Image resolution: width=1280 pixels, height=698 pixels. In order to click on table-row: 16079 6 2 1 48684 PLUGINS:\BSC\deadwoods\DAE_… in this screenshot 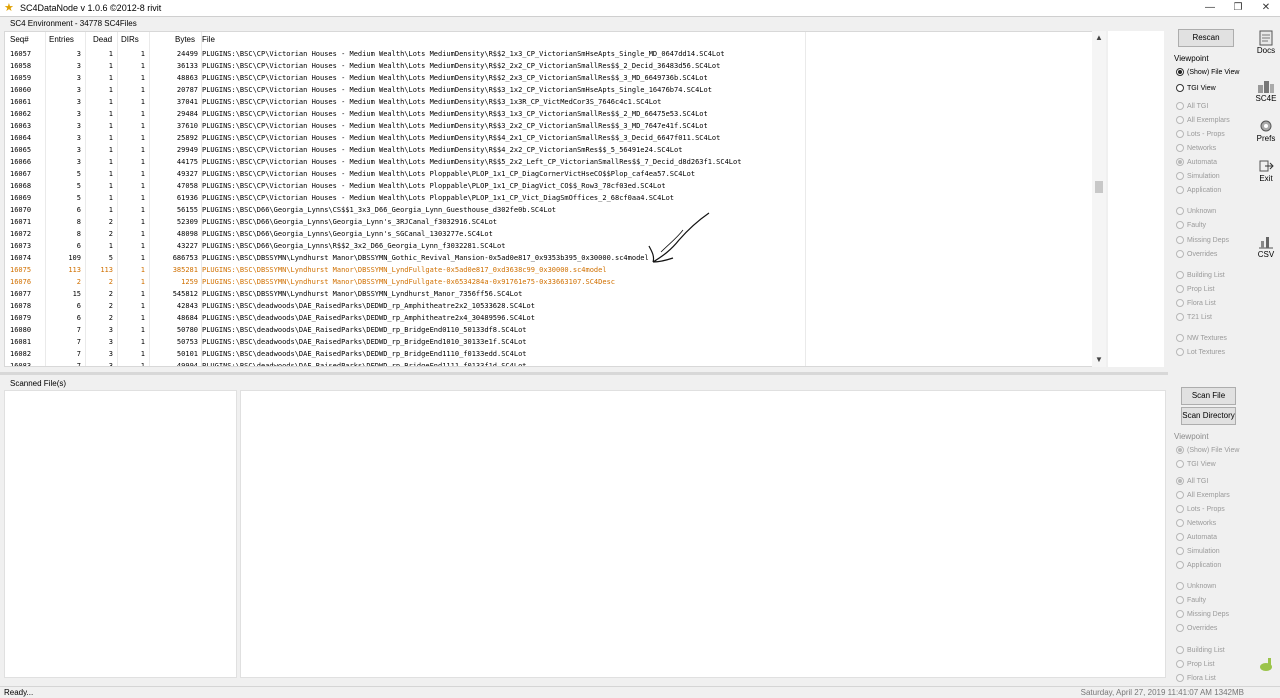, I will do `click(550, 318)`.